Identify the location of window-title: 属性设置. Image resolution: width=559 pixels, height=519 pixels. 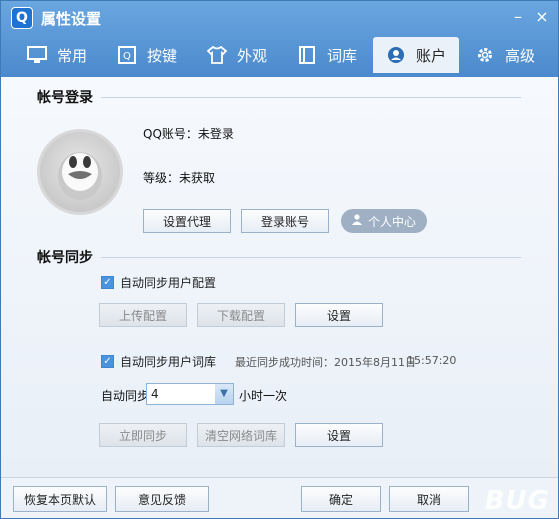
(71, 19).